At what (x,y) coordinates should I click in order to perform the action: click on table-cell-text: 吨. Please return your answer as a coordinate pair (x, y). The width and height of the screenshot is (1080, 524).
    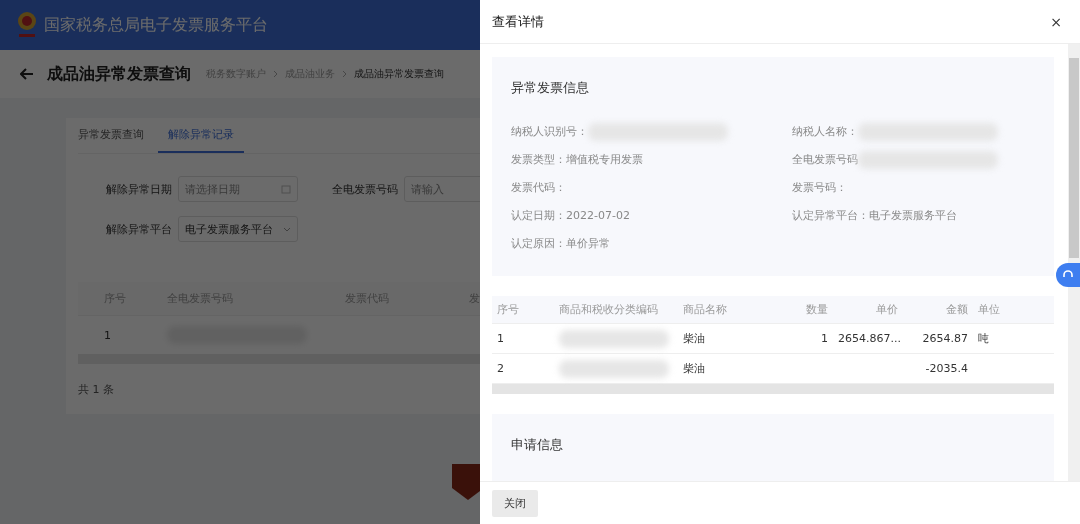
    Looking at the image, I should click on (983, 338).